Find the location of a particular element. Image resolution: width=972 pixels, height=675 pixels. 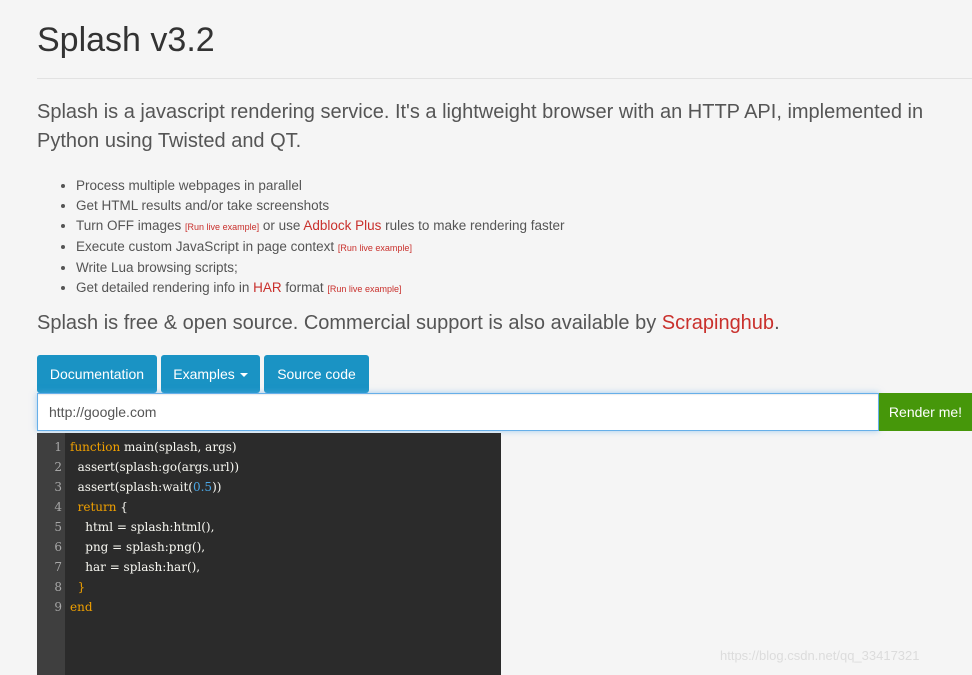

code-text: return { is located at coordinates (99, 507).